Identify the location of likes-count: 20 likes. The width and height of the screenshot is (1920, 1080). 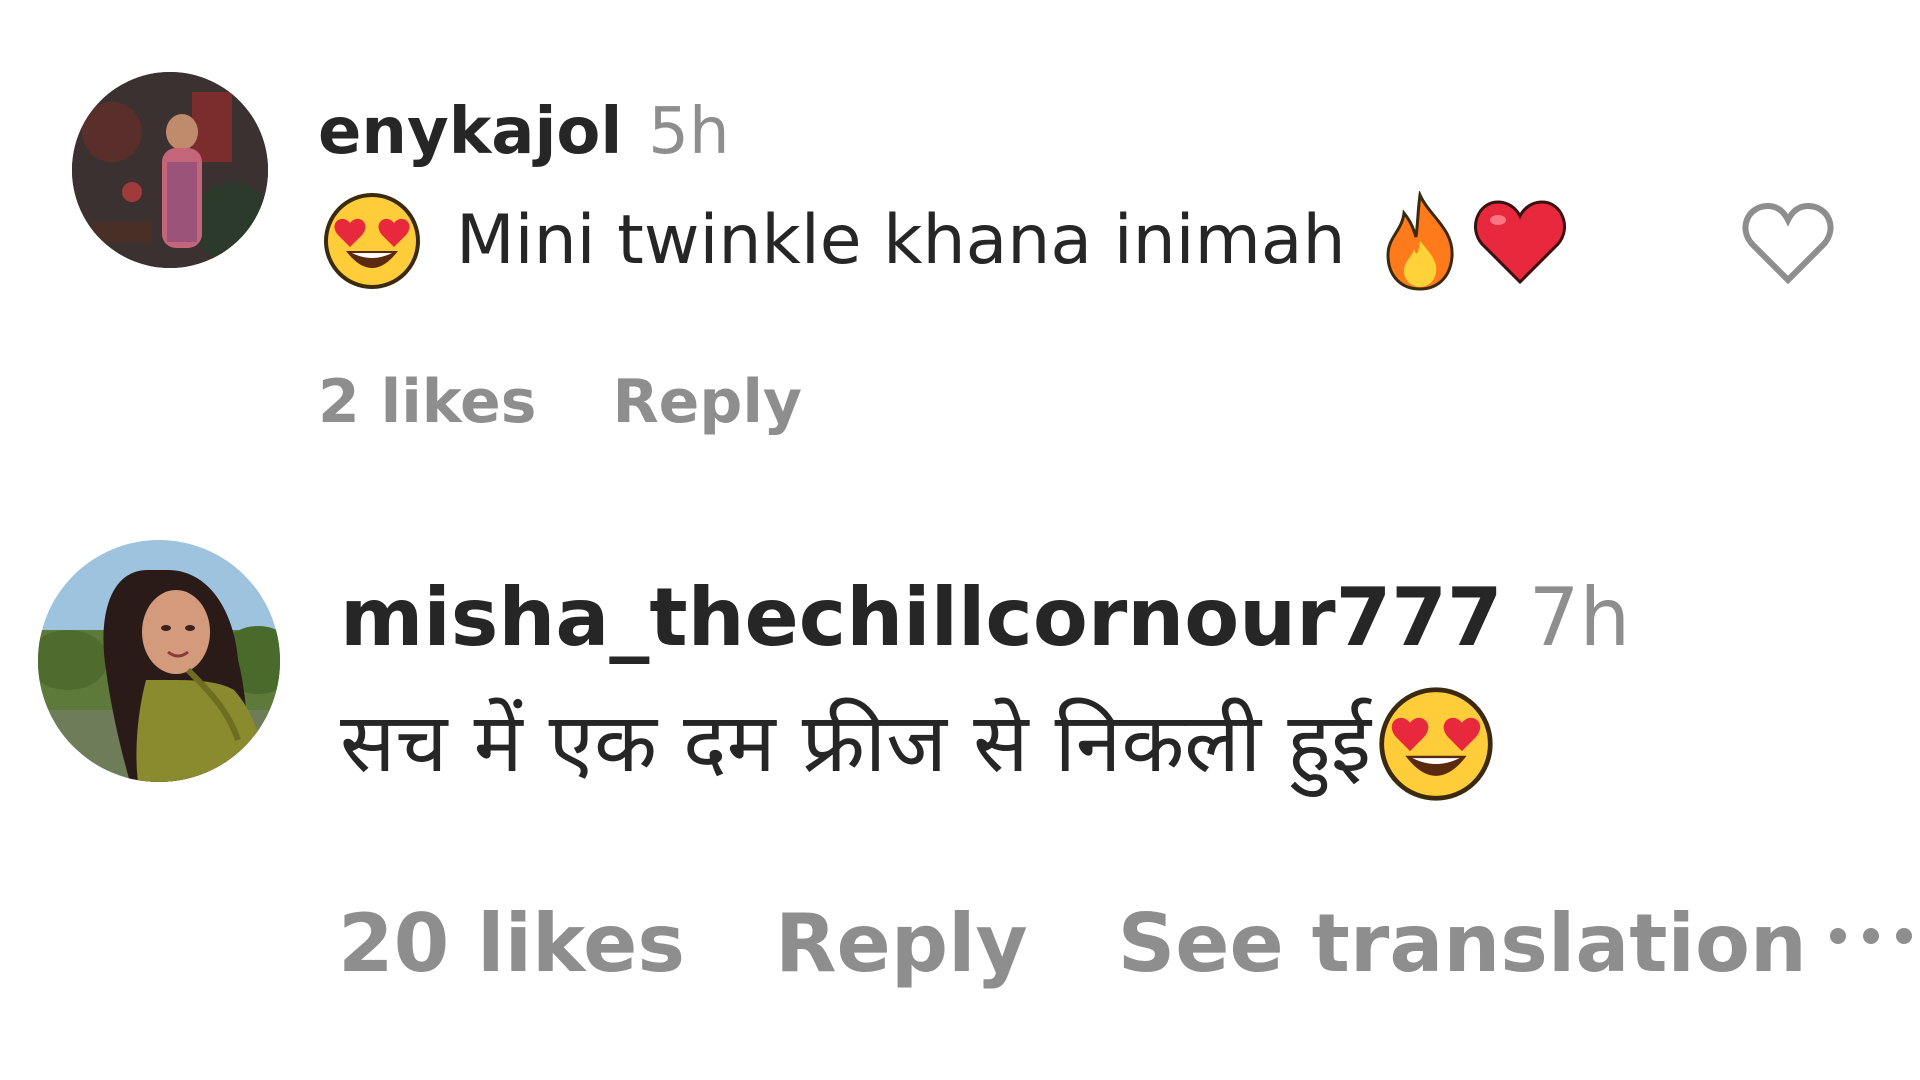
(511, 944).